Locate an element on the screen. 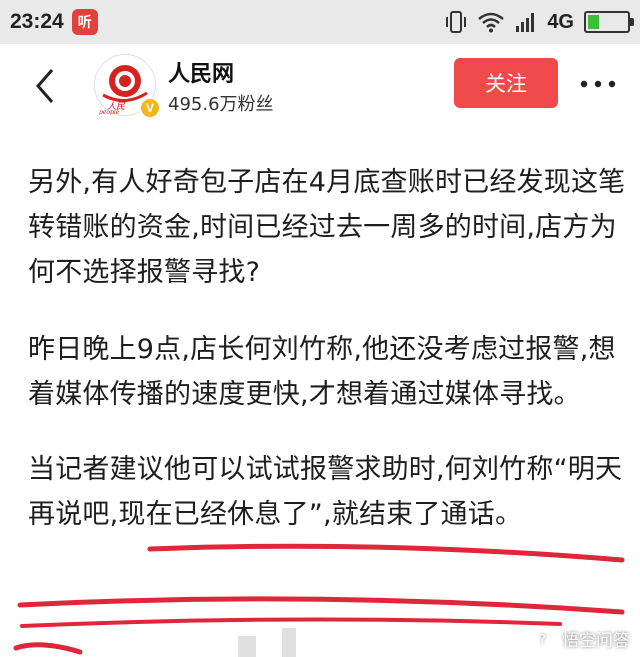 The image size is (640, 657). wukong-watermark: ? 悟空问答 is located at coordinates (581, 638).